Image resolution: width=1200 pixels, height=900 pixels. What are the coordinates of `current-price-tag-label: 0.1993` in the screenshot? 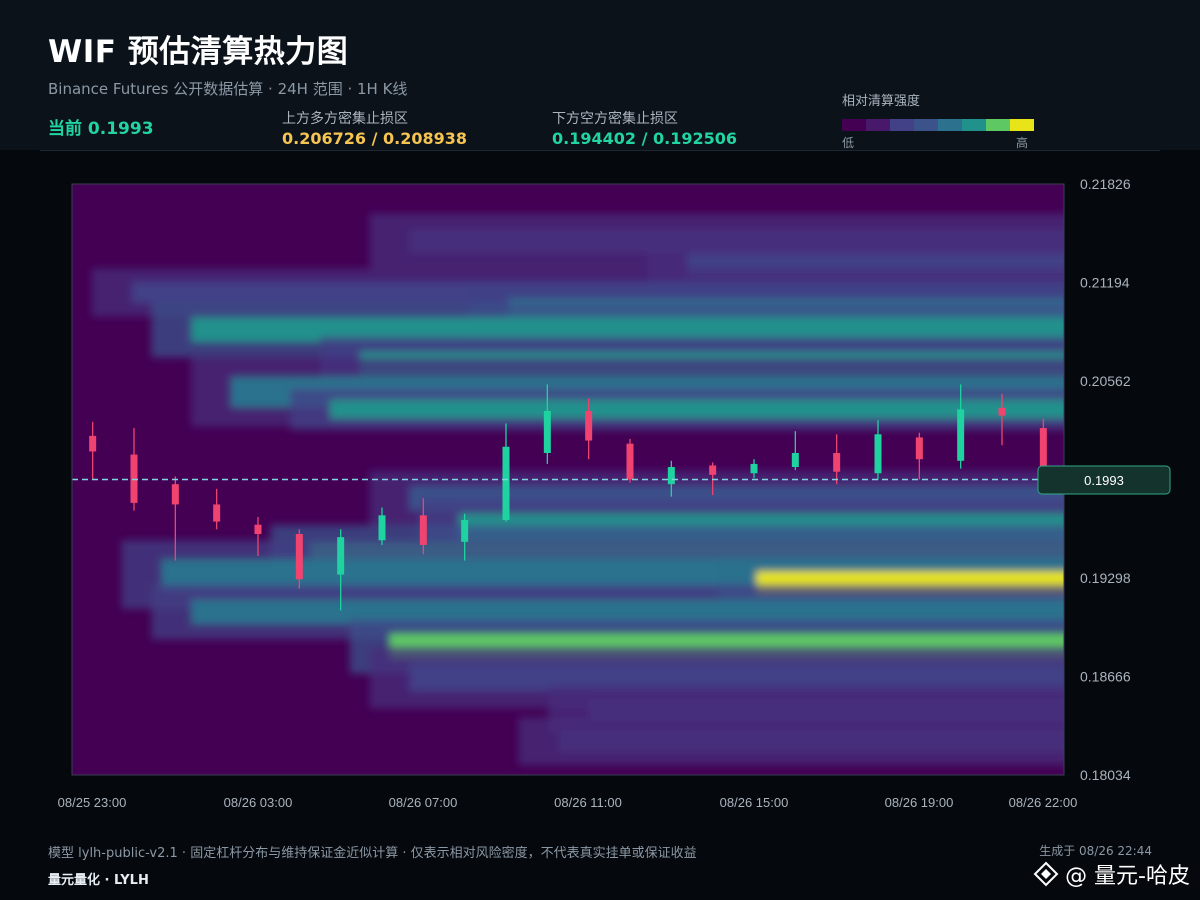 It's located at (1104, 480).